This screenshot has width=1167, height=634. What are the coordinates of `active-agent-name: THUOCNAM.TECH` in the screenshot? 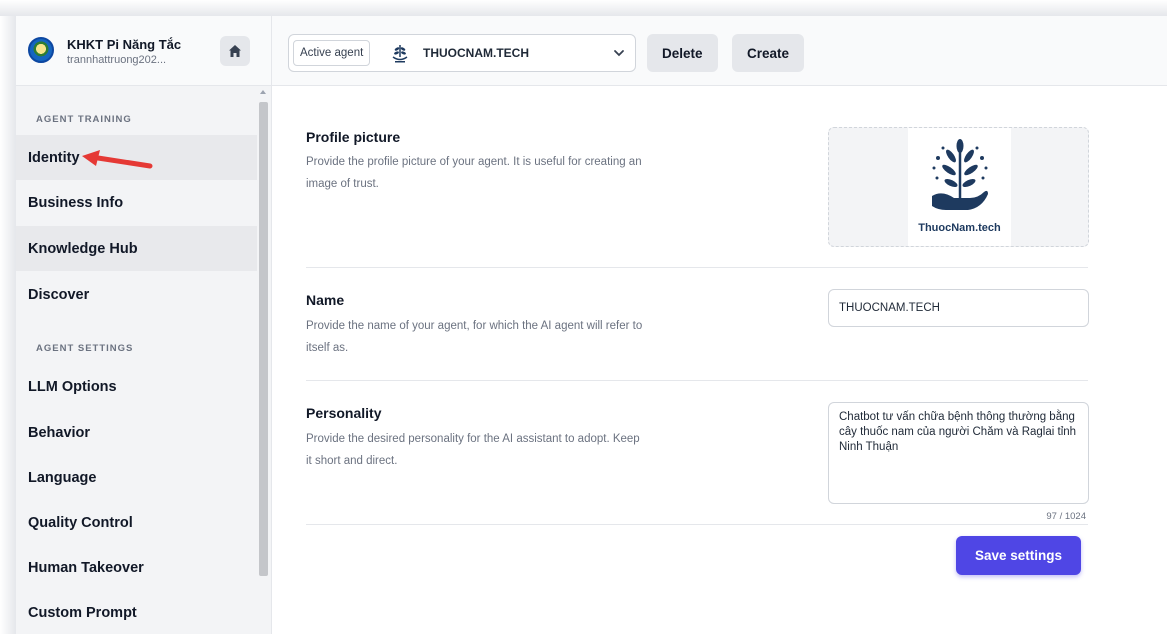 It's located at (476, 53).